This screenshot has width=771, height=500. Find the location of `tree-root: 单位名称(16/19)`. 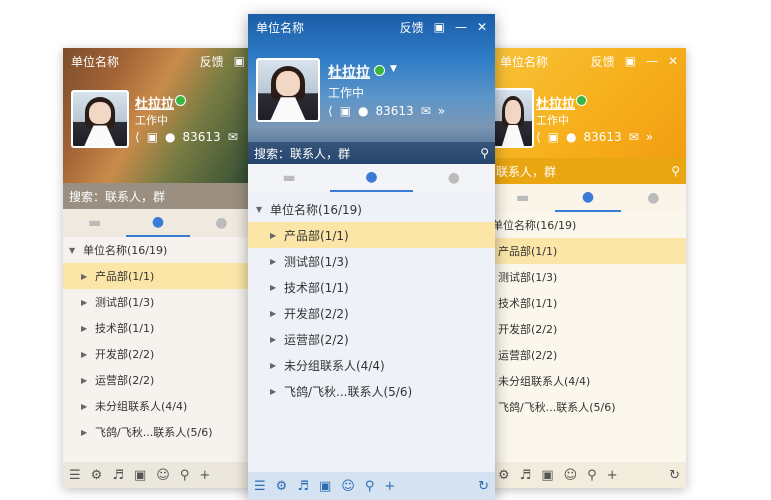

tree-root: 单位名称(16/19) is located at coordinates (588, 225).